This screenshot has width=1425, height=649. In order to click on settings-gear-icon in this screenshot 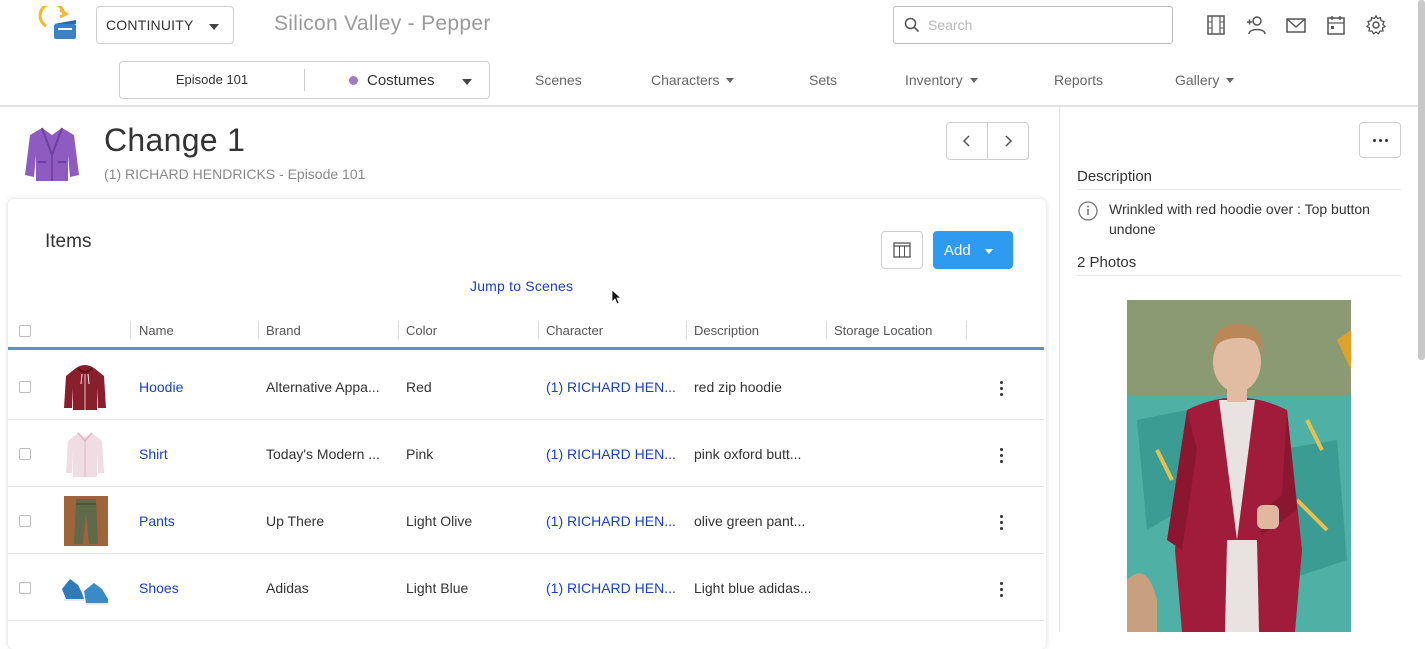, I will do `click(1376, 25)`.